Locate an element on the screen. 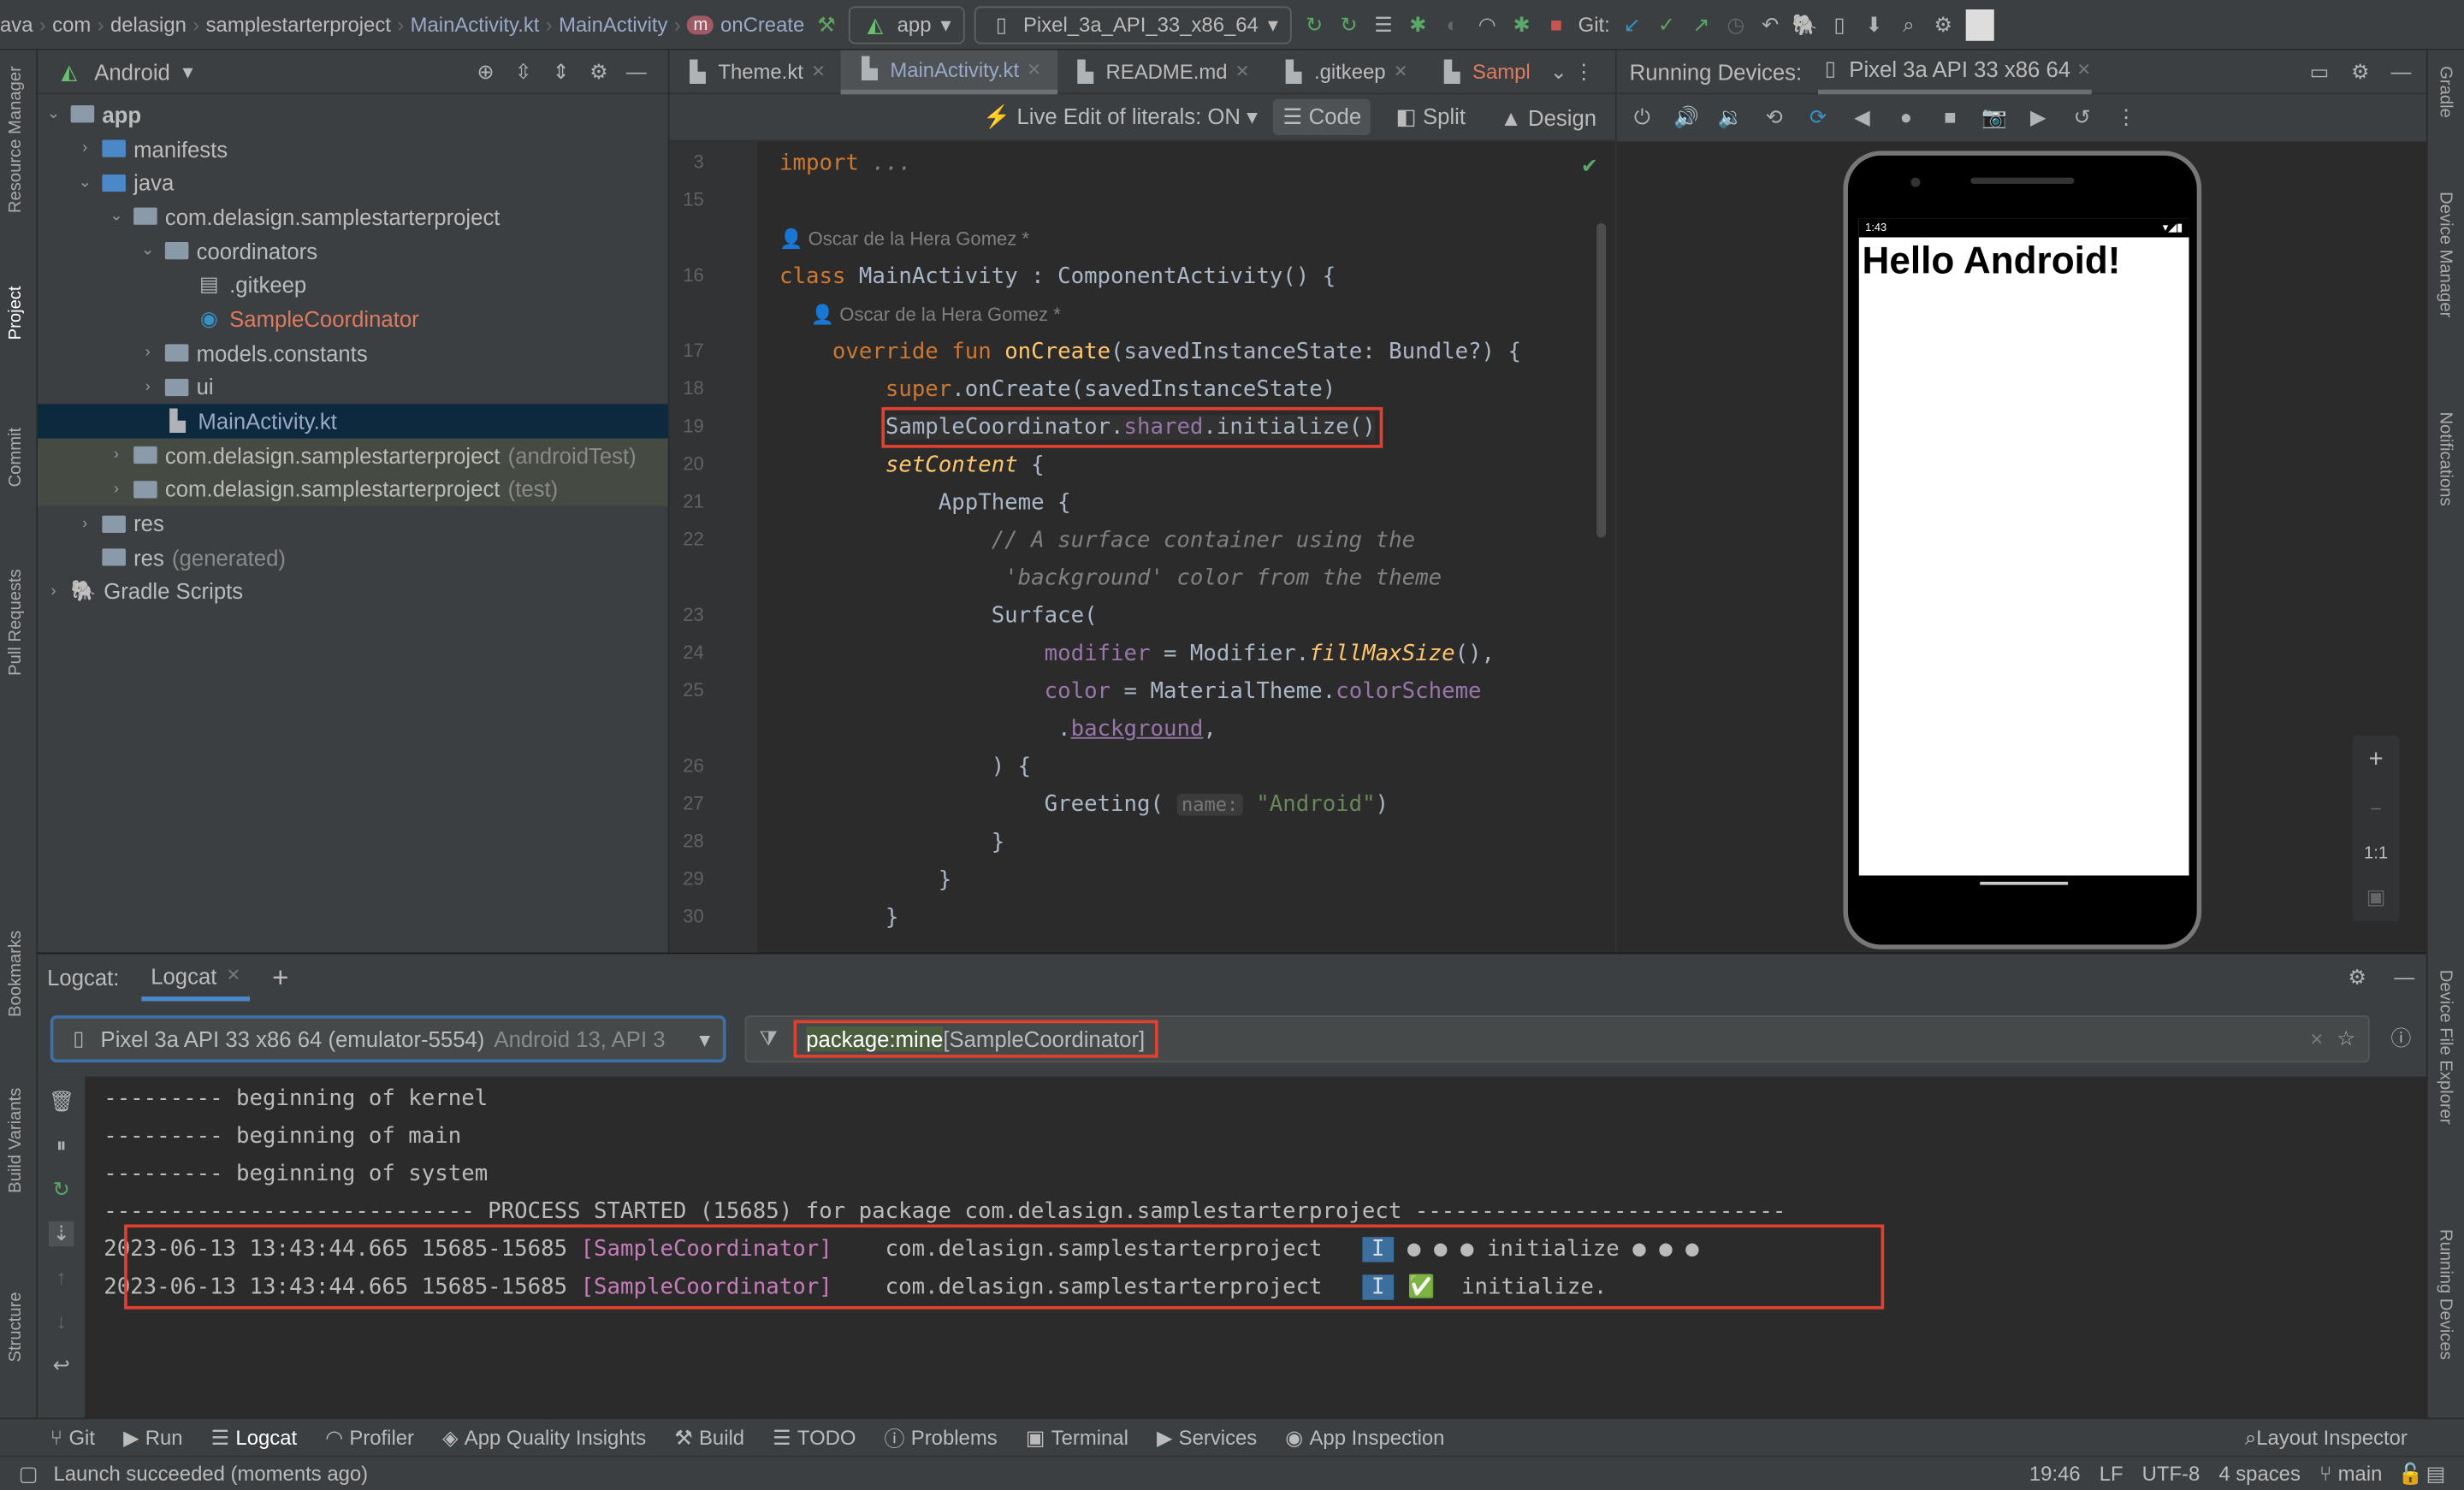 This screenshot has width=2464, height=1490. filter-icon: ⧩ is located at coordinates (767, 1038).